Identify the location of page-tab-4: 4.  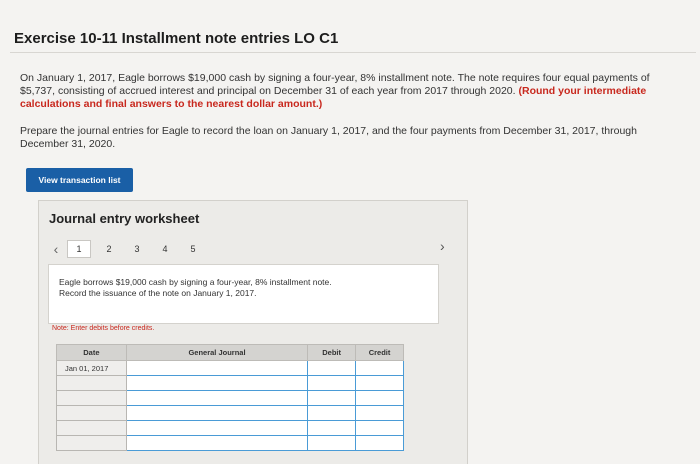
(165, 249).